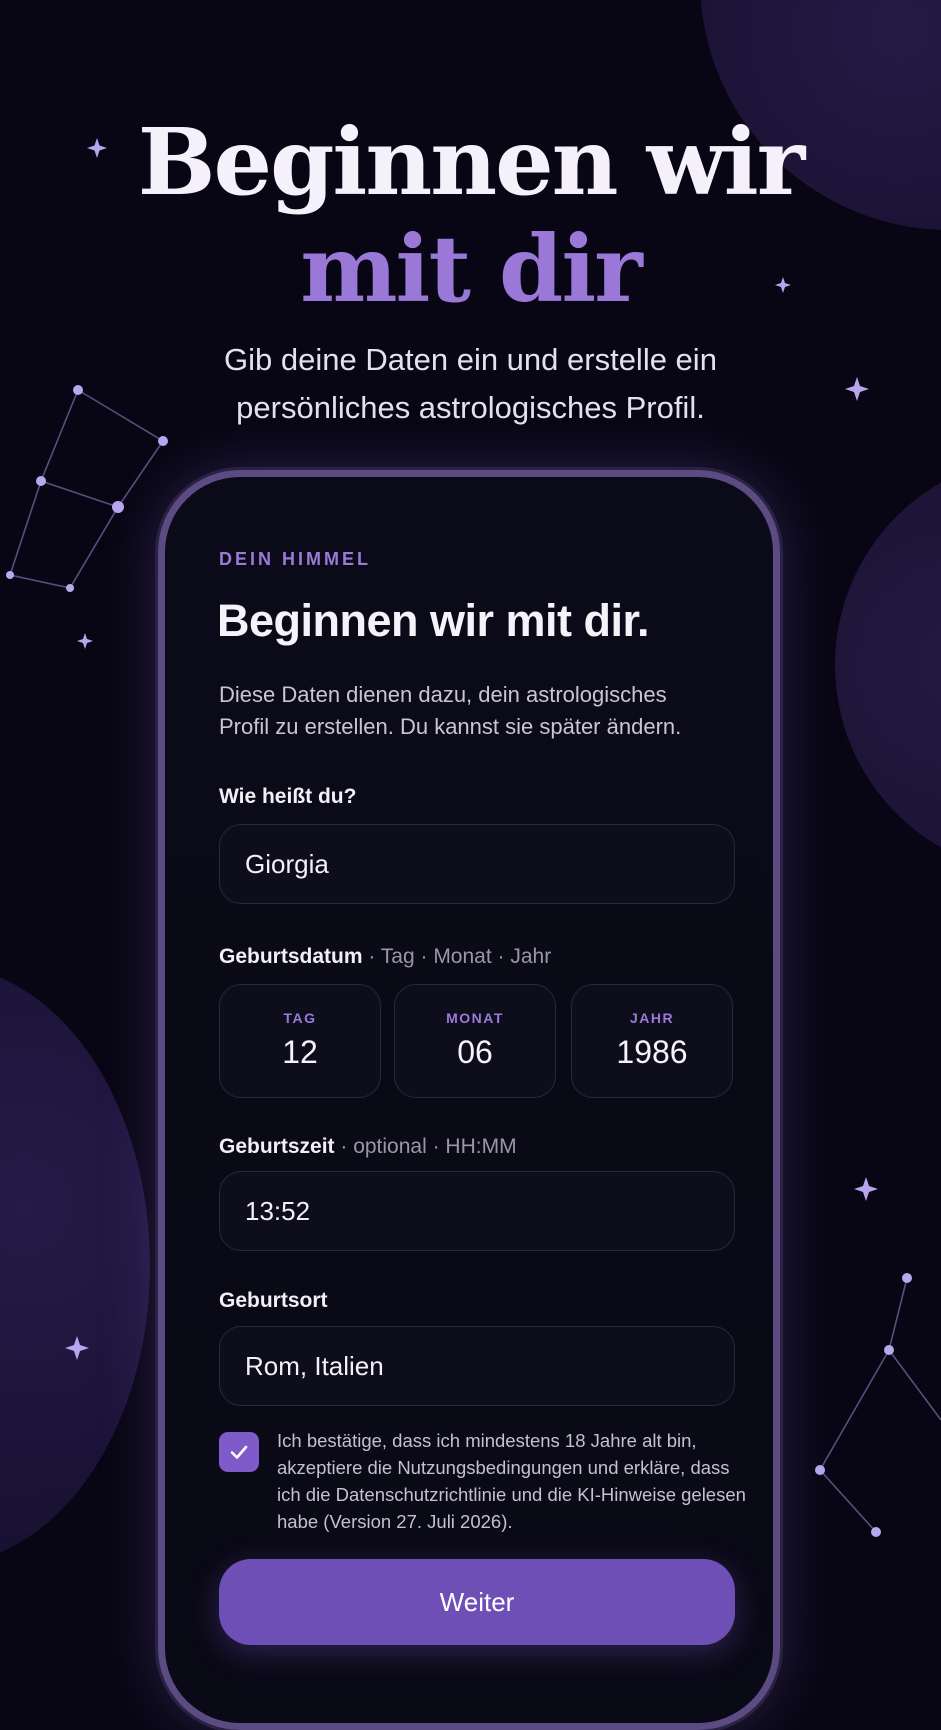 Image resolution: width=941 pixels, height=1730 pixels. I want to click on birthdate-day-field: TAG 12, so click(300, 1041).